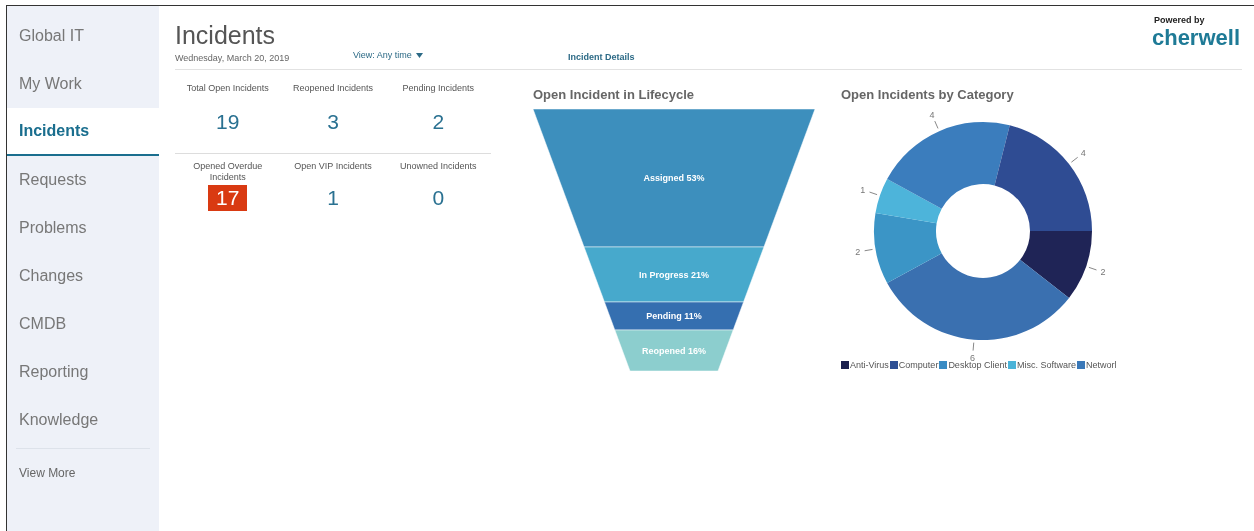  I want to click on data-label: 1, so click(863, 189).